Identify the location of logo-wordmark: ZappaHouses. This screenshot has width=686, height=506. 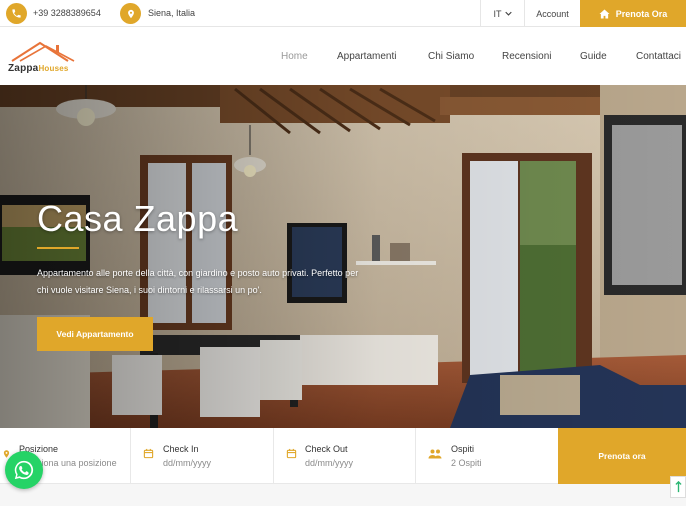
(38, 68).